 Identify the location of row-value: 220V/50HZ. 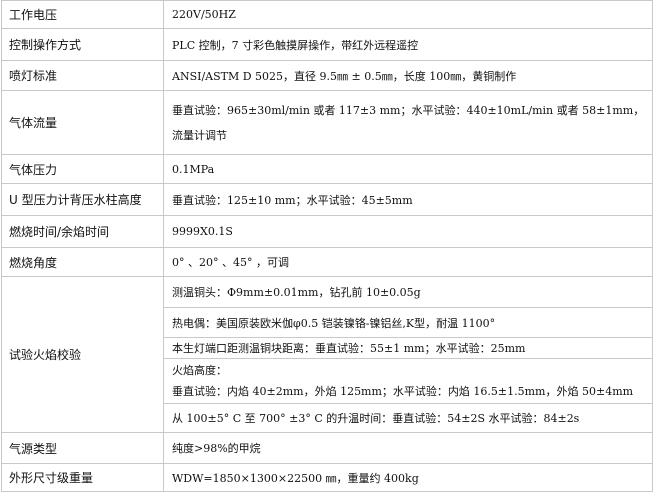
(408, 14).